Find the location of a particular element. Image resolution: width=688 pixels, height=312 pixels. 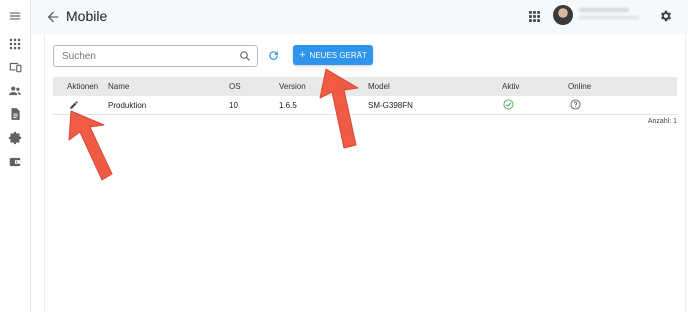

avatar is located at coordinates (563, 15).